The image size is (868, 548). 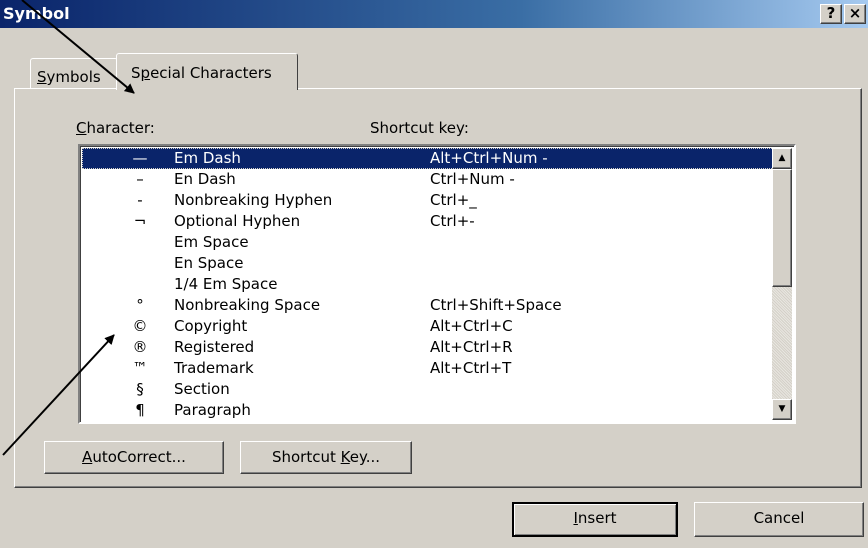 What do you see at coordinates (452, 221) in the screenshot?
I see `character-shortcut: Ctrl+-` at bounding box center [452, 221].